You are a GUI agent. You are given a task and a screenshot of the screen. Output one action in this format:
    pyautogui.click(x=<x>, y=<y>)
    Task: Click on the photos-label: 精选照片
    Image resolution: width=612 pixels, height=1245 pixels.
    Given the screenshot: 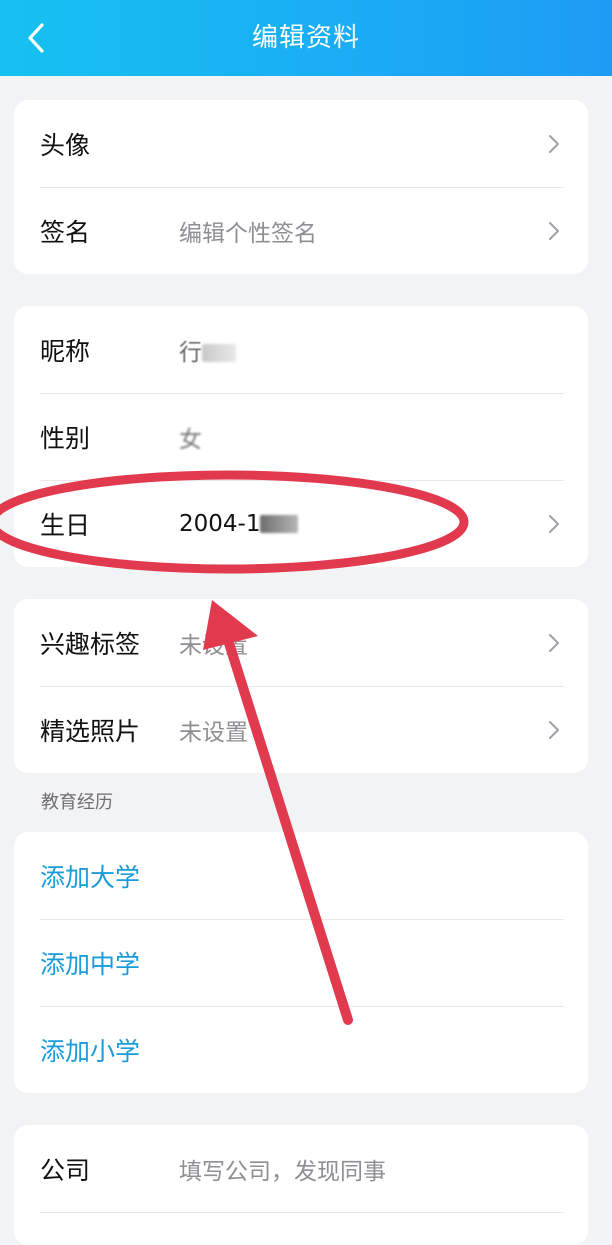 What is the action you would take?
    pyautogui.click(x=90, y=731)
    